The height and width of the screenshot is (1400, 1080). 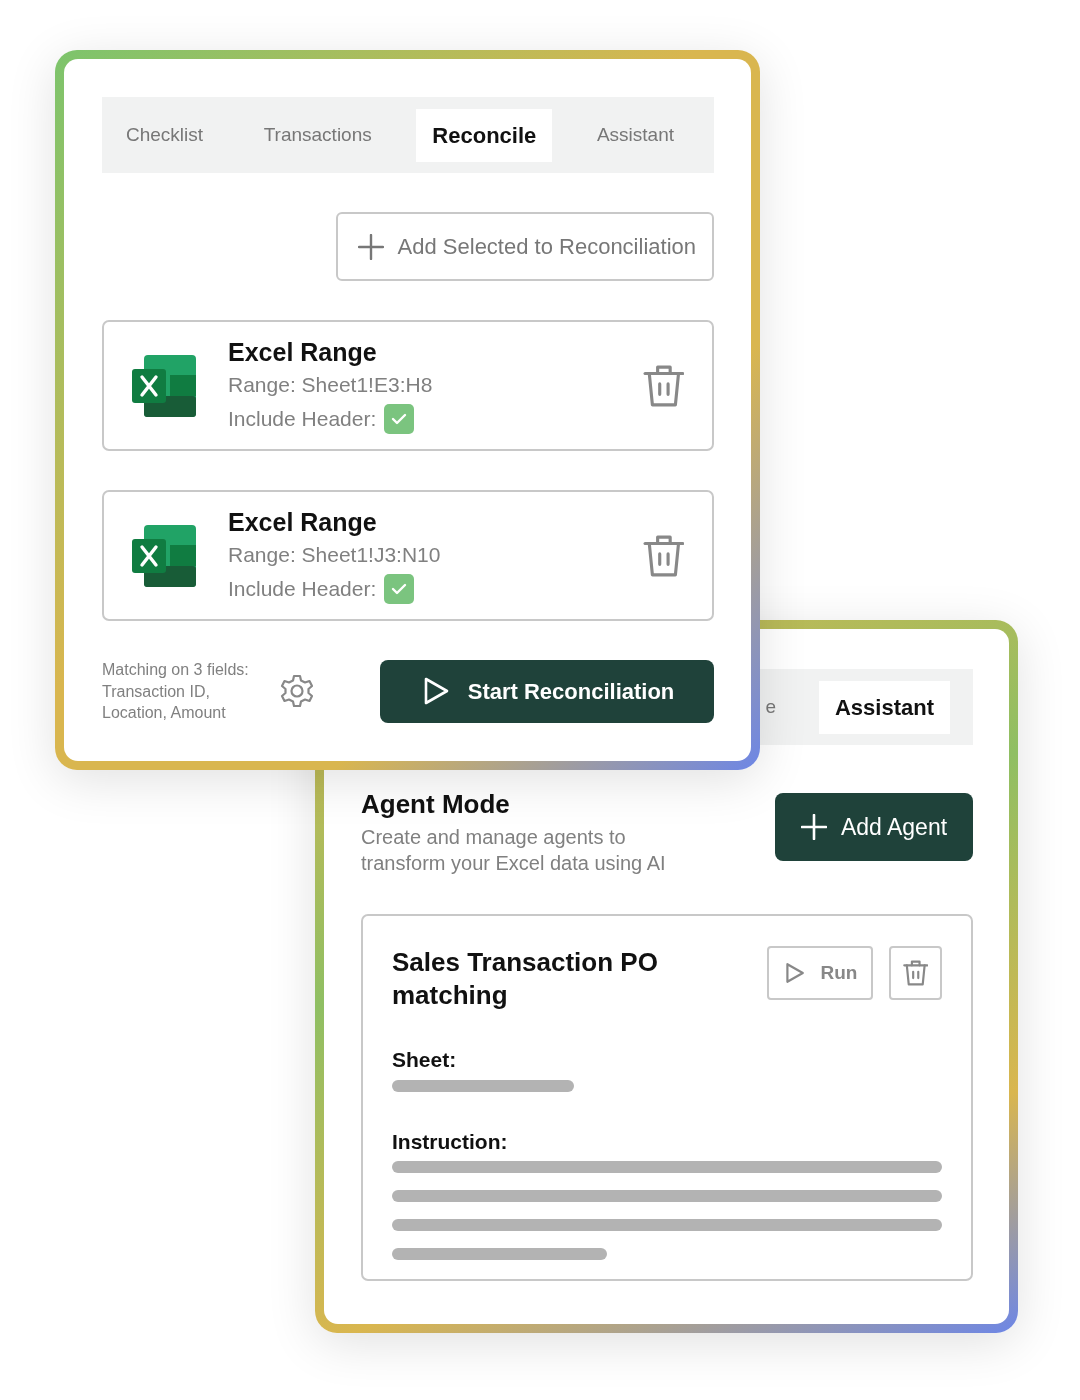 What do you see at coordinates (514, 850) in the screenshot?
I see `agent-mode-description: Create and manage agents to transform your Excel data using AI` at bounding box center [514, 850].